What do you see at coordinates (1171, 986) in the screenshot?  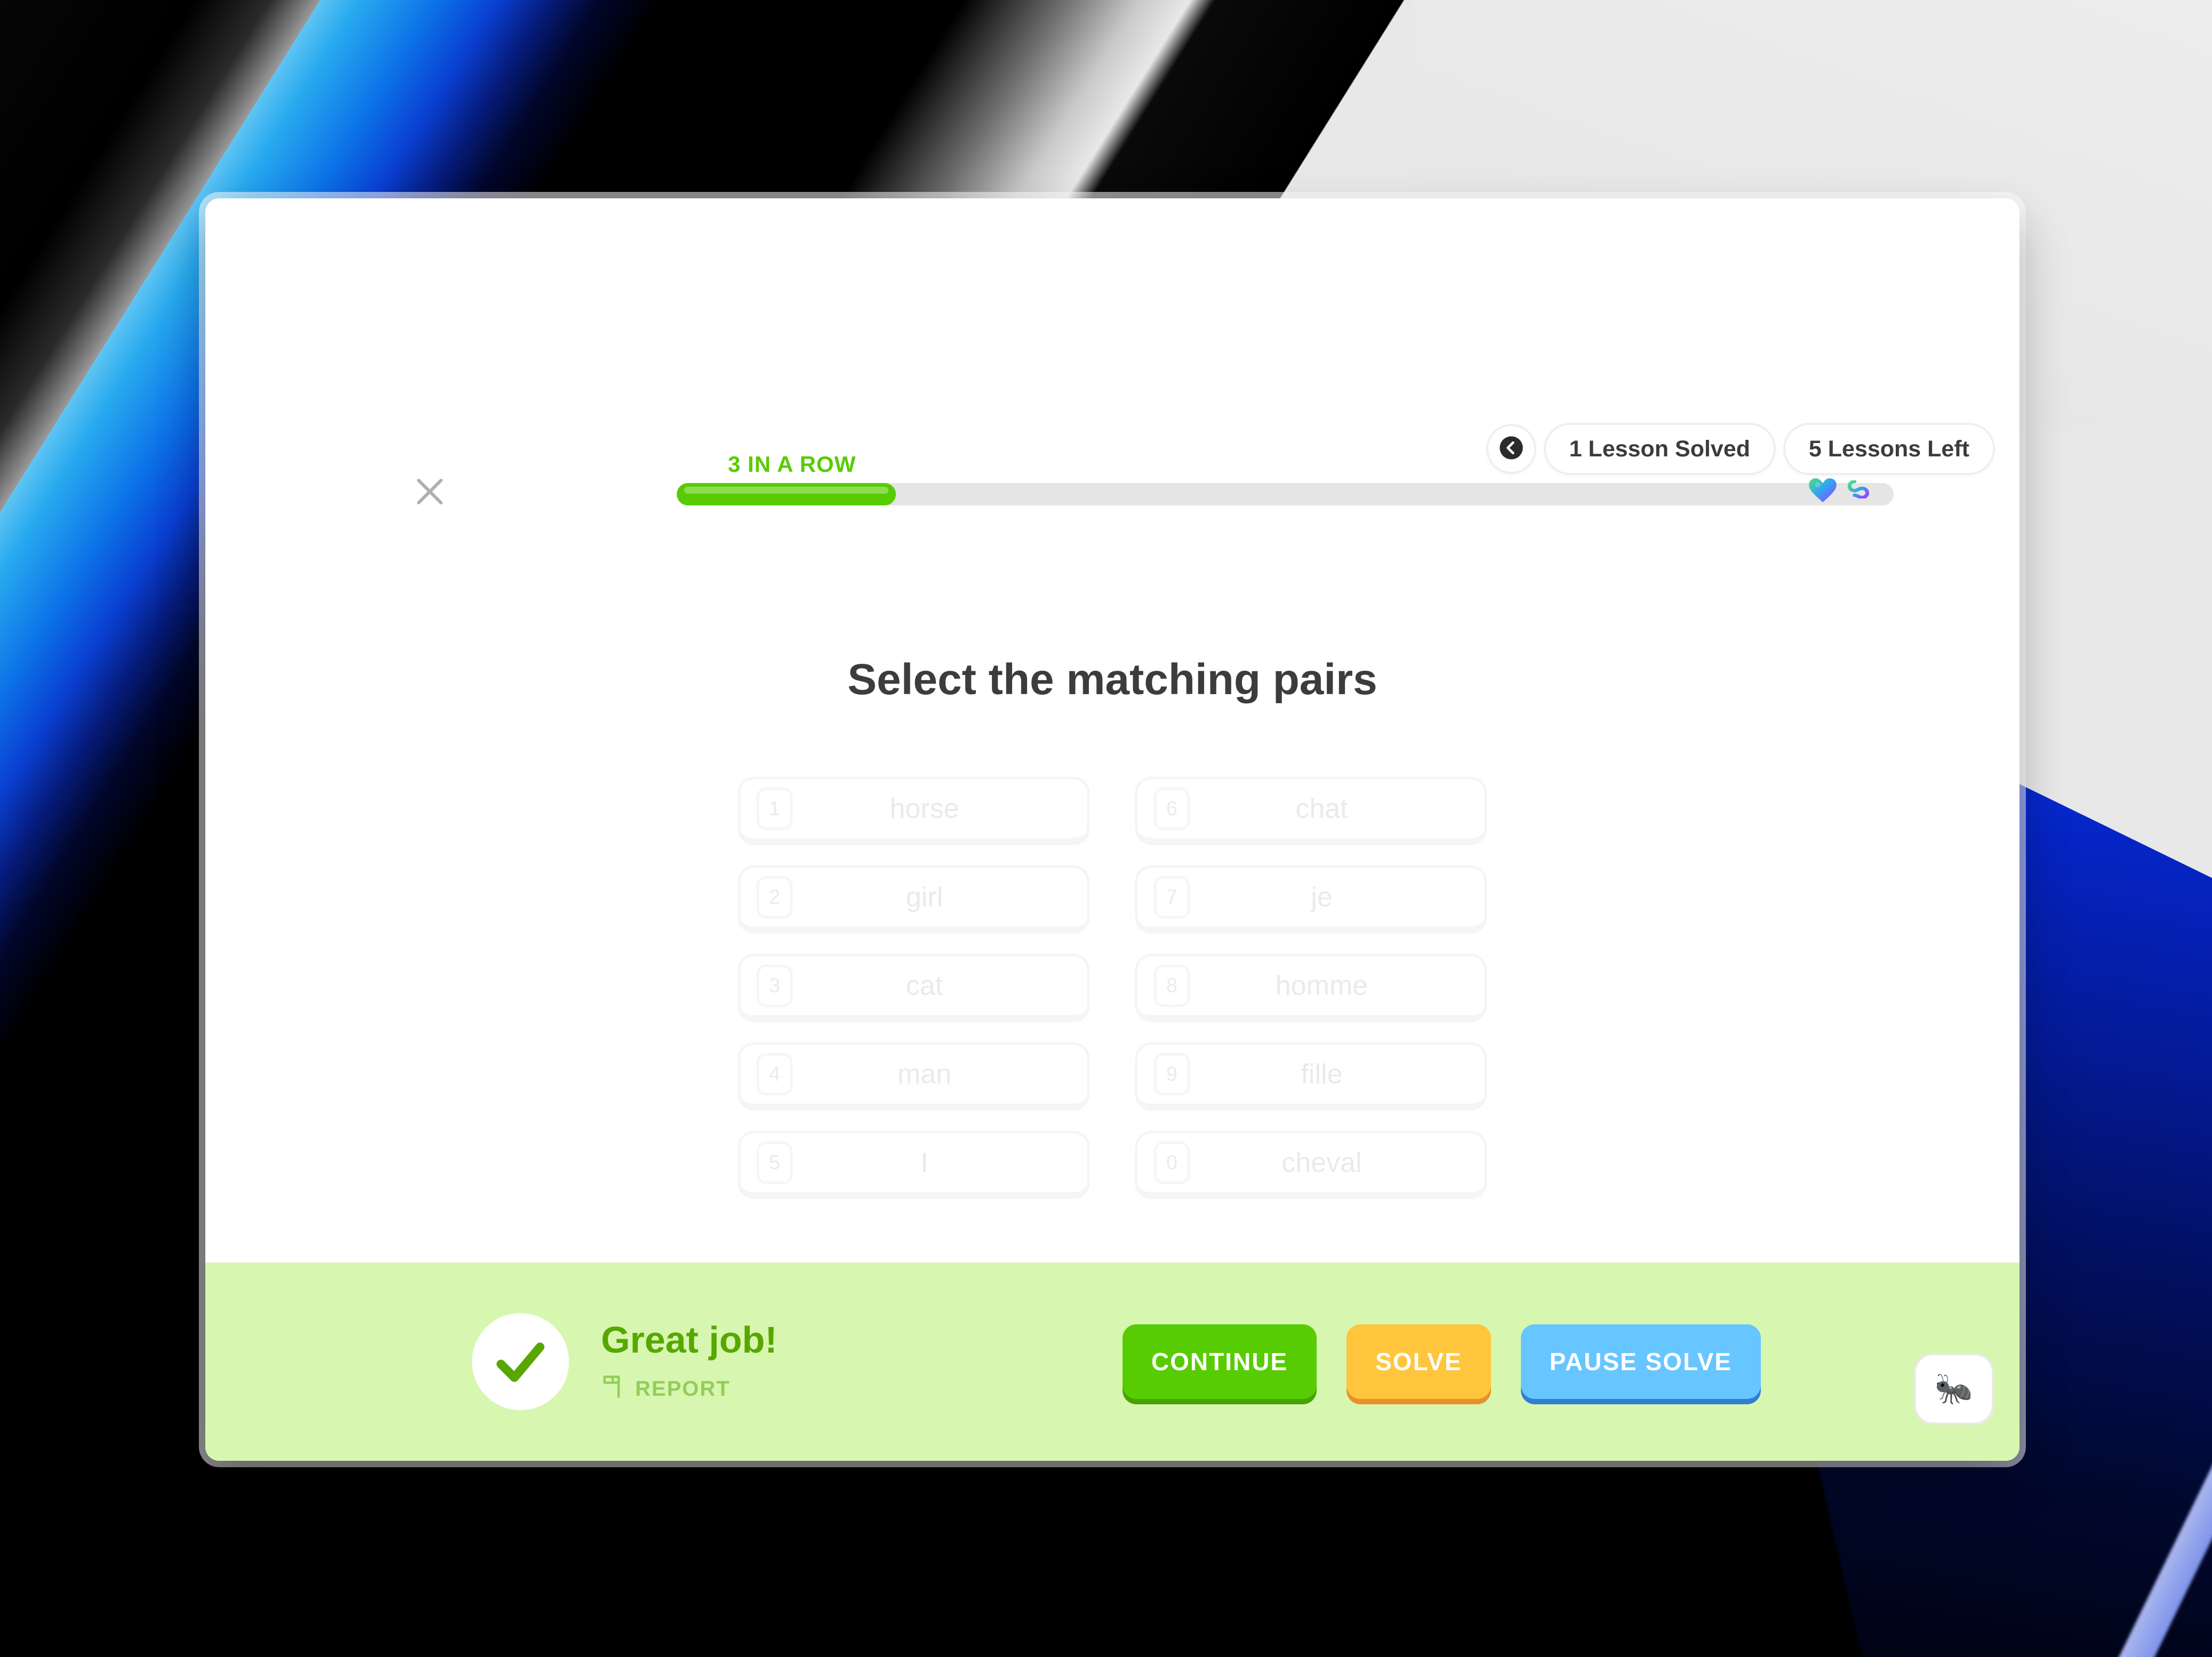 I see `tile-number: 8` at bounding box center [1171, 986].